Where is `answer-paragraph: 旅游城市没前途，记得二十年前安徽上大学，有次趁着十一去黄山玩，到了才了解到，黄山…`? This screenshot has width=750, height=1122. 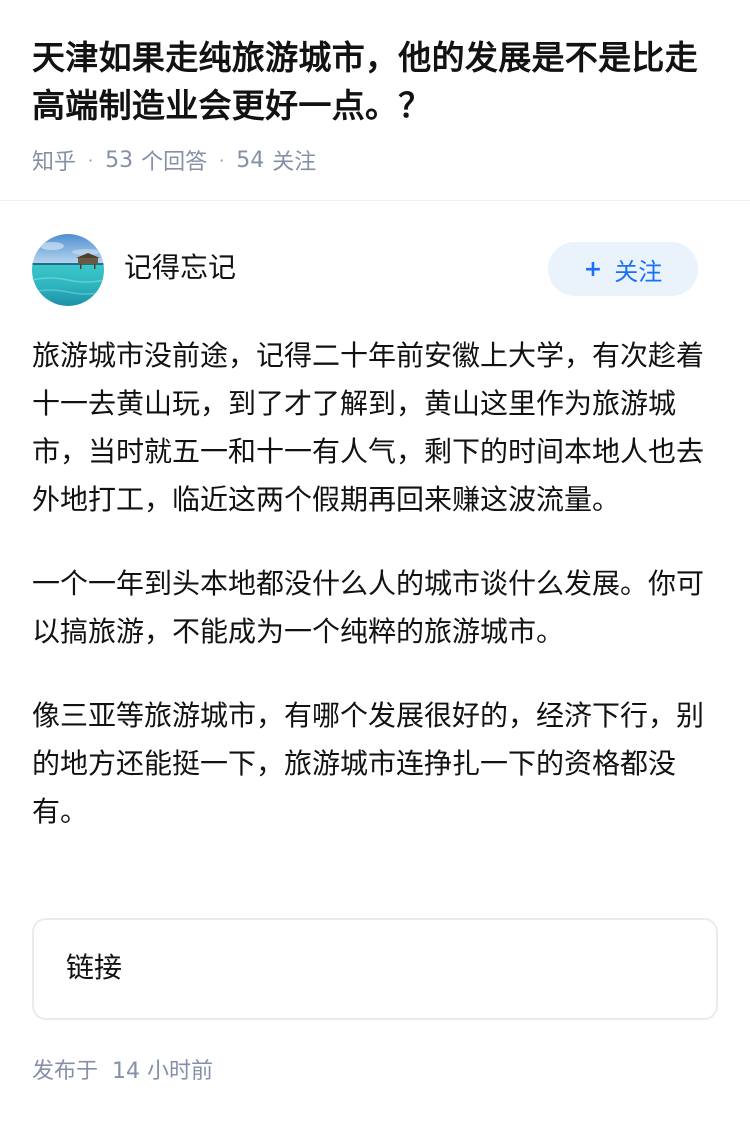
answer-paragraph: 旅游城市没前途，记得二十年前安徽上大学，有次趁着十一去黄山玩，到了才了解到，黄山… is located at coordinates (368, 427).